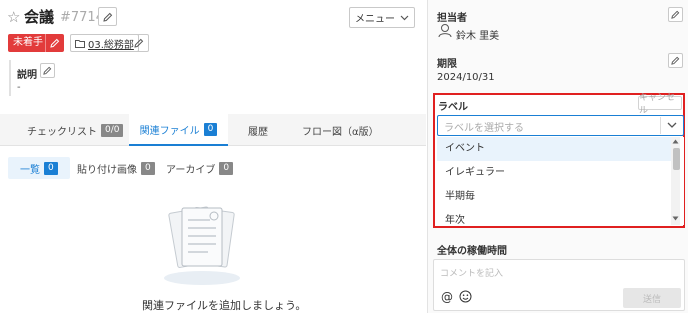  What do you see at coordinates (191, 170) in the screenshot?
I see `subtab-label: アーカイブ` at bounding box center [191, 170].